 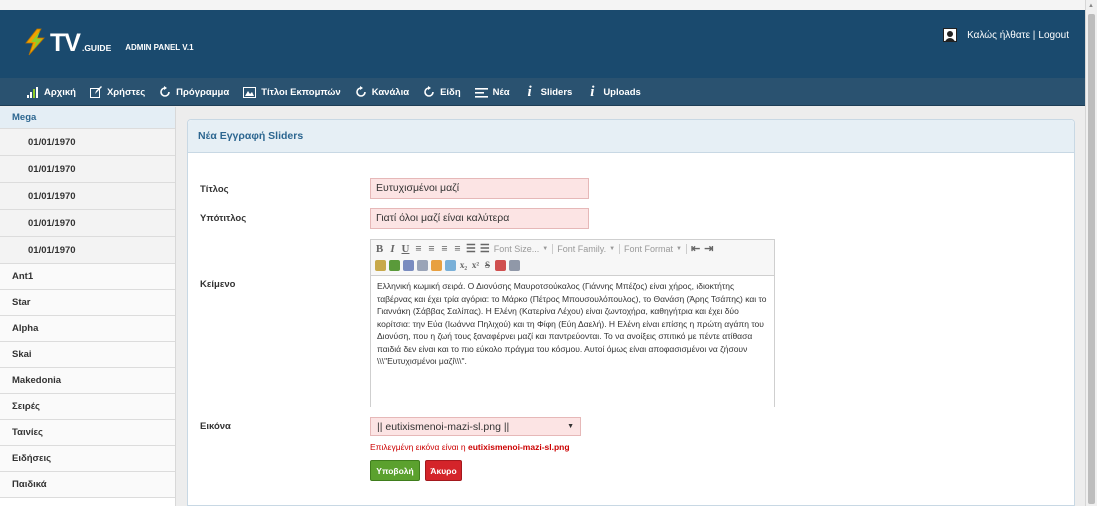 What do you see at coordinates (159, 47) in the screenshot?
I see `logo-admin-text: ADMIN PANEL V.1` at bounding box center [159, 47].